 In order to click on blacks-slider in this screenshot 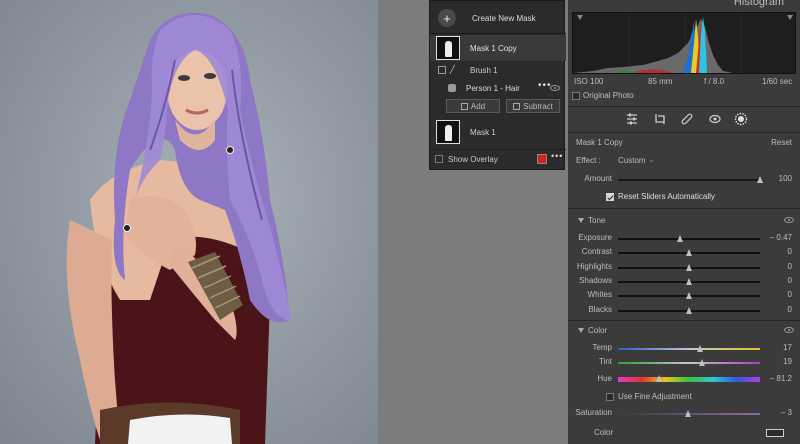, I will do `click(689, 310)`.